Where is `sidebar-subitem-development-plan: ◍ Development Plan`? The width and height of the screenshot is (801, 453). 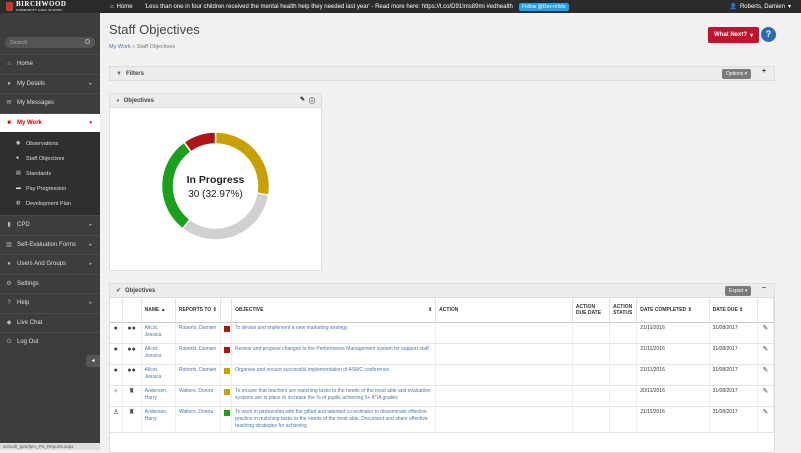 sidebar-subitem-development-plan: ◍ Development Plan is located at coordinates (50, 203).